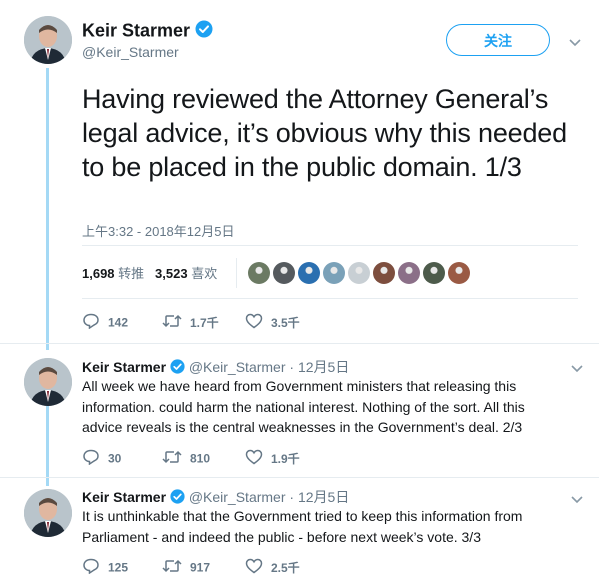  Describe the element at coordinates (322, 459) in the screenshot. I see `tweet-actions: 30 810 1.9千` at that location.